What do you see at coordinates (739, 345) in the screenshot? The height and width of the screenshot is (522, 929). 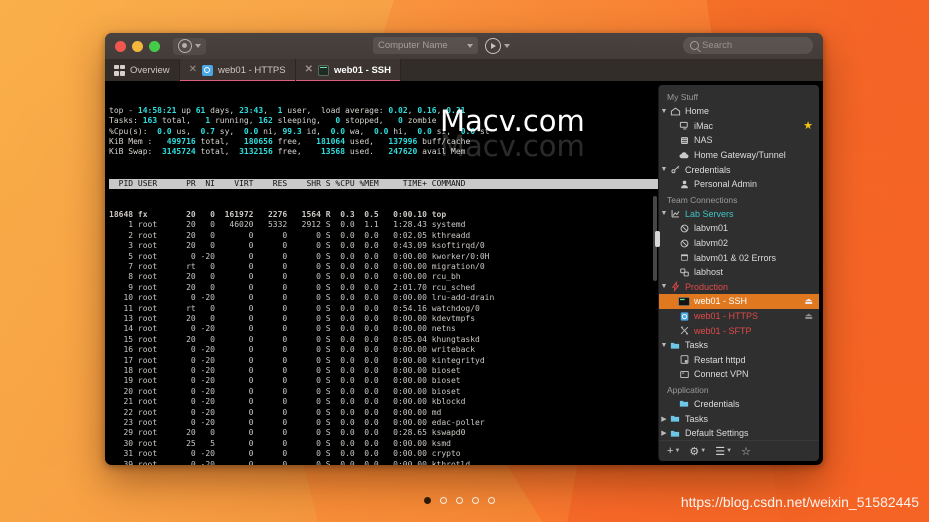 I see `sidebar-item-tasks: ▼ Tasks` at bounding box center [739, 345].